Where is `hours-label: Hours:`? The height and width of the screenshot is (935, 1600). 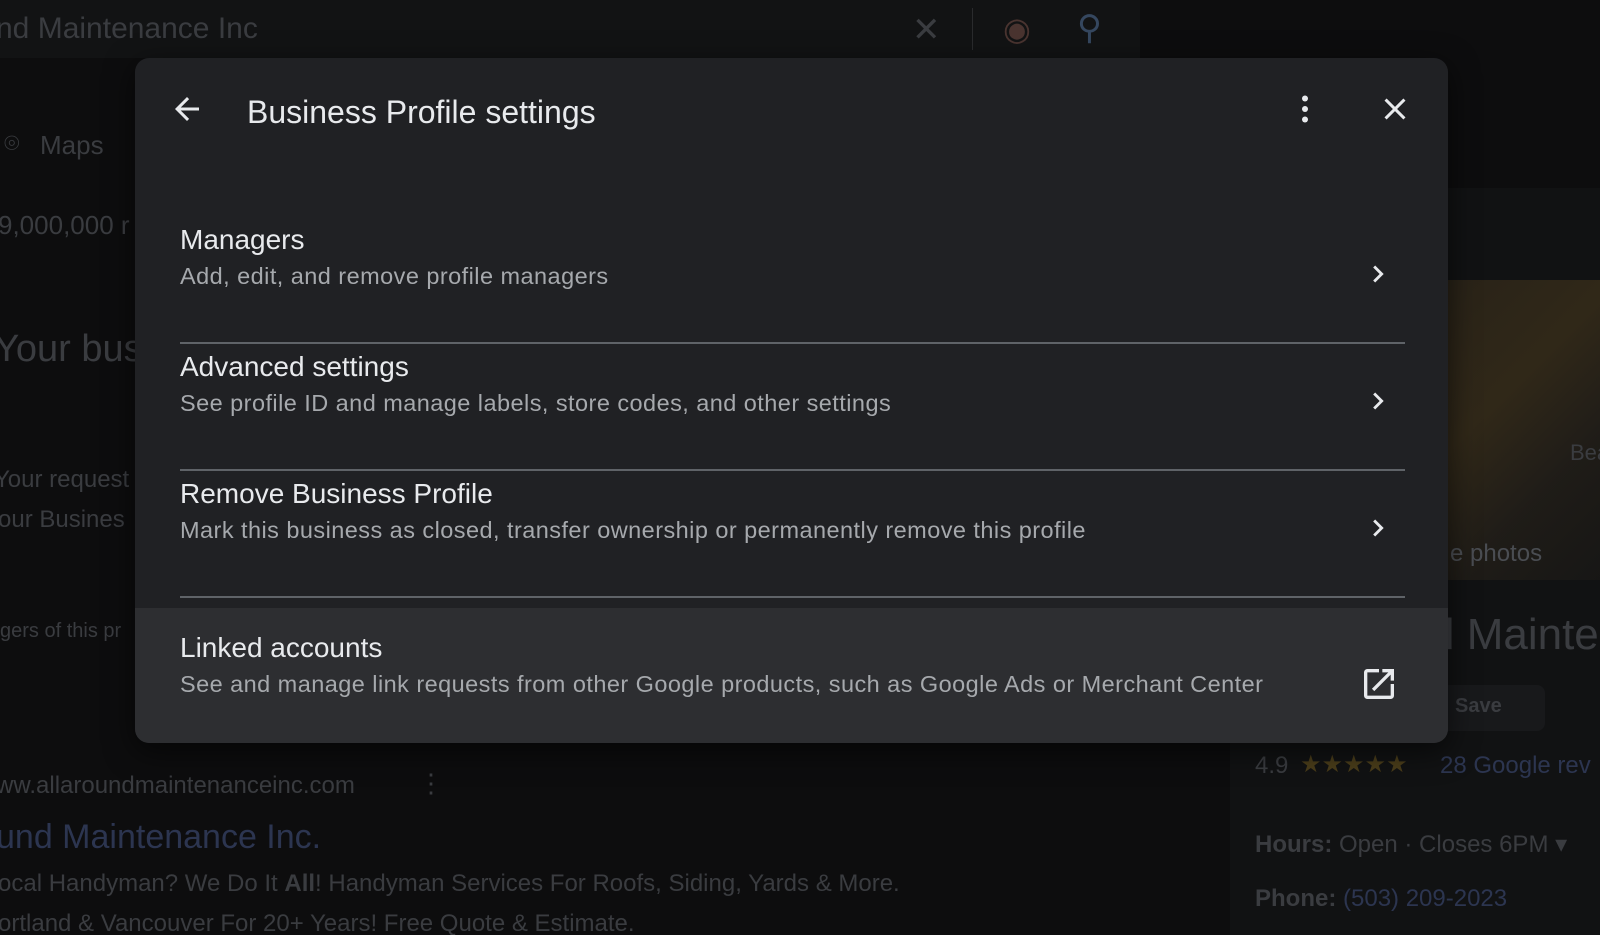
hours-label: Hours: is located at coordinates (1294, 844).